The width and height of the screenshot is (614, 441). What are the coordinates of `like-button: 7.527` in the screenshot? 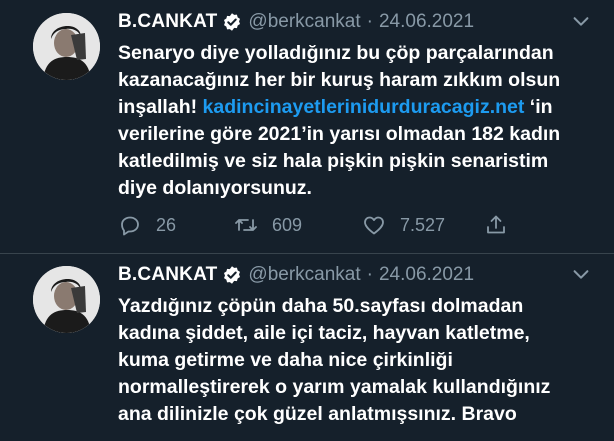 It's located at (403, 225).